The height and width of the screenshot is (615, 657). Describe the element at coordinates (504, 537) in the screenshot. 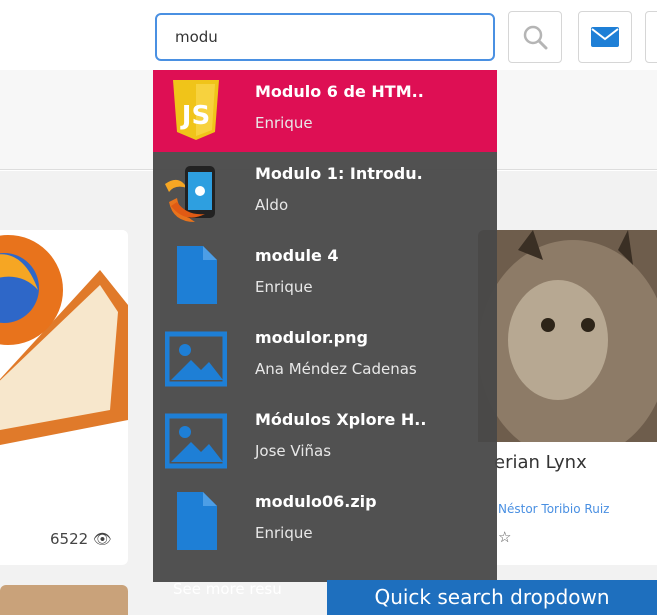

I see `star-icon: ☆` at that location.